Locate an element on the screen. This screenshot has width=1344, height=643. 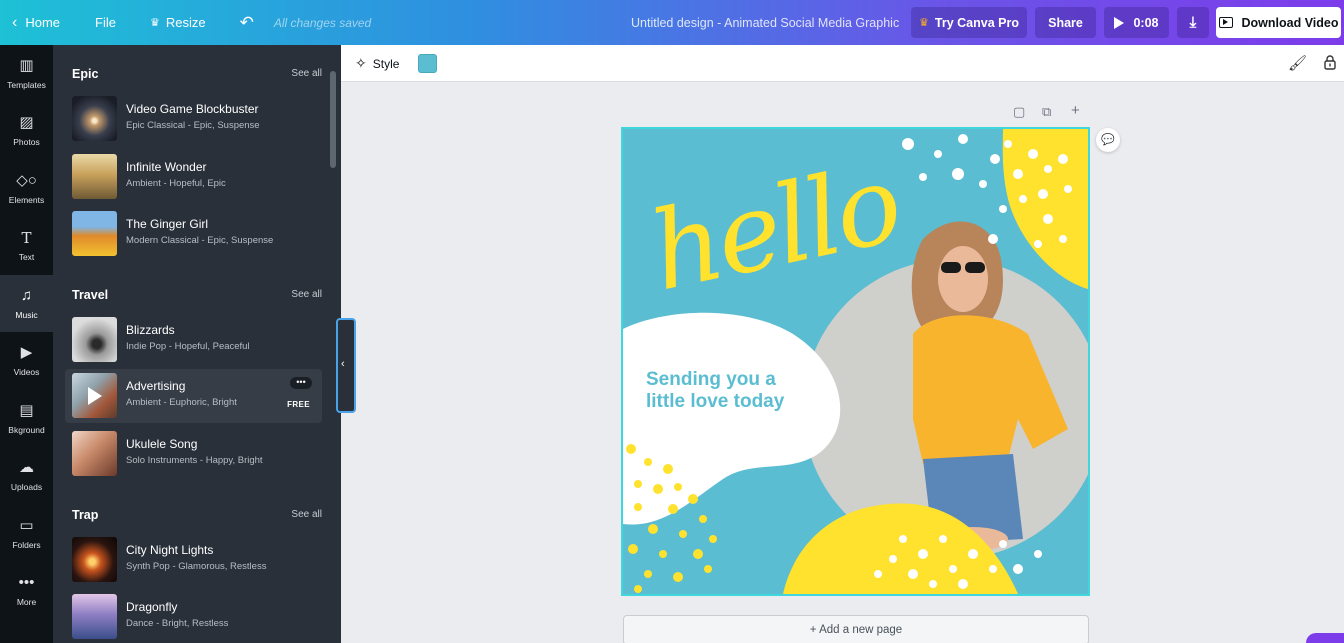
add-new-page-button: + Add a new page is located at coordinates (856, 629).